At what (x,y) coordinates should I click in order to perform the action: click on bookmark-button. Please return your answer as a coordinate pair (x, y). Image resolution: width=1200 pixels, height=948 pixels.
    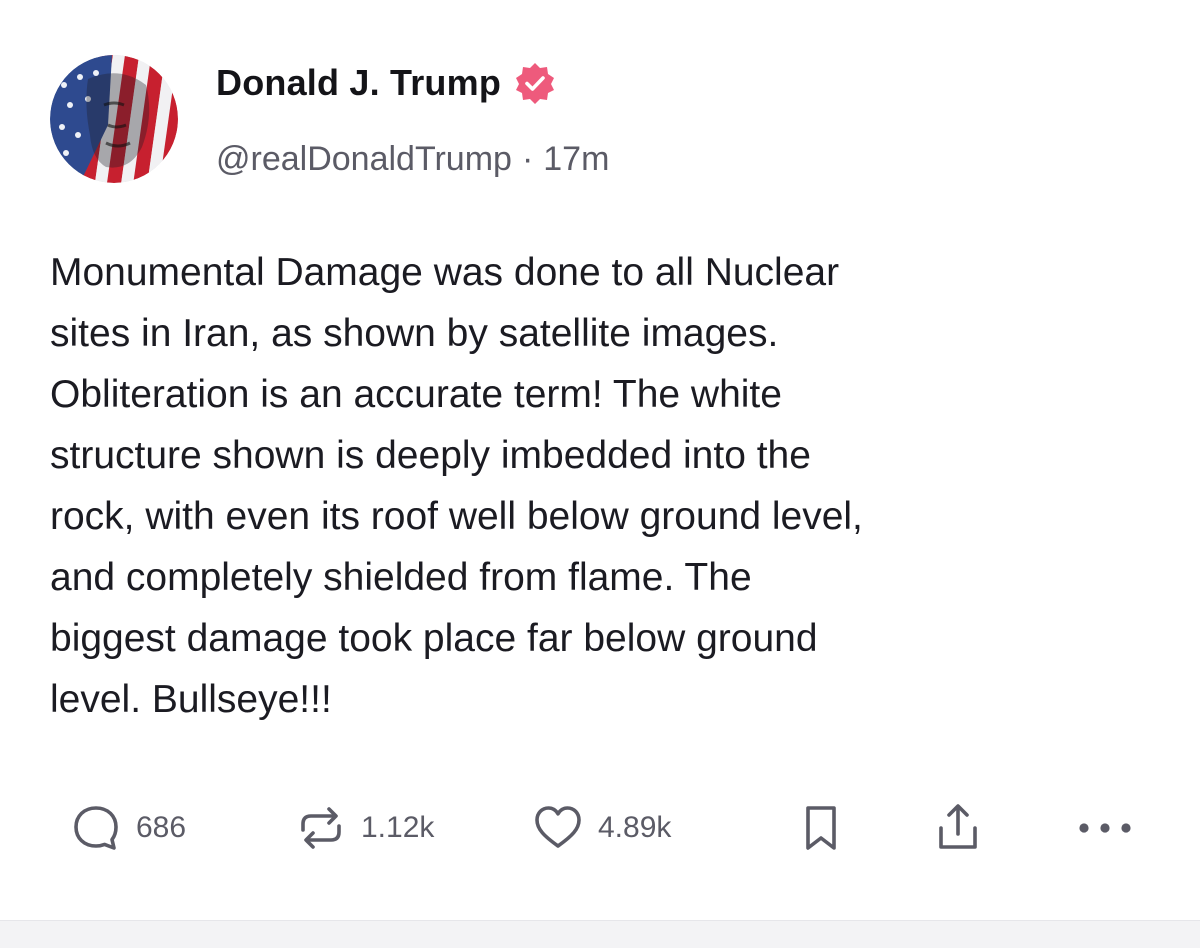
    Looking at the image, I should click on (821, 828).